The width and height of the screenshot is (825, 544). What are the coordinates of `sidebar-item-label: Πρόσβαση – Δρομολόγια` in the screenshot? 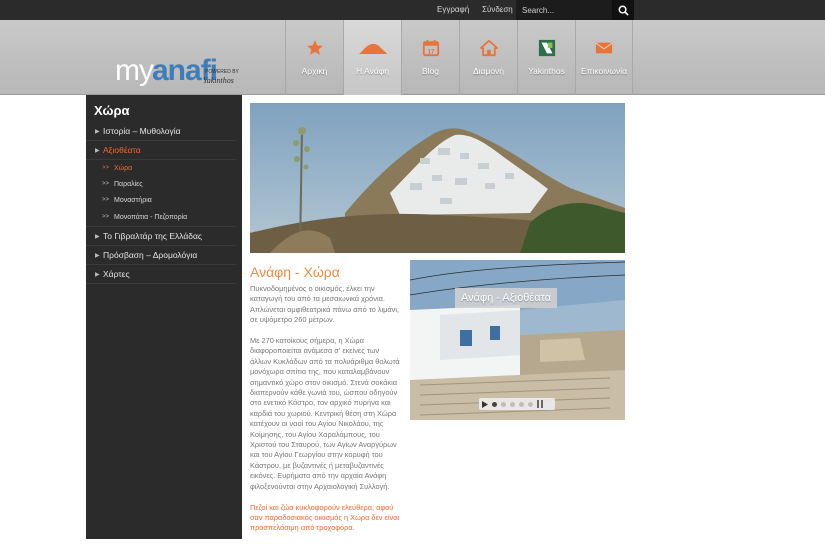 It's located at (150, 255).